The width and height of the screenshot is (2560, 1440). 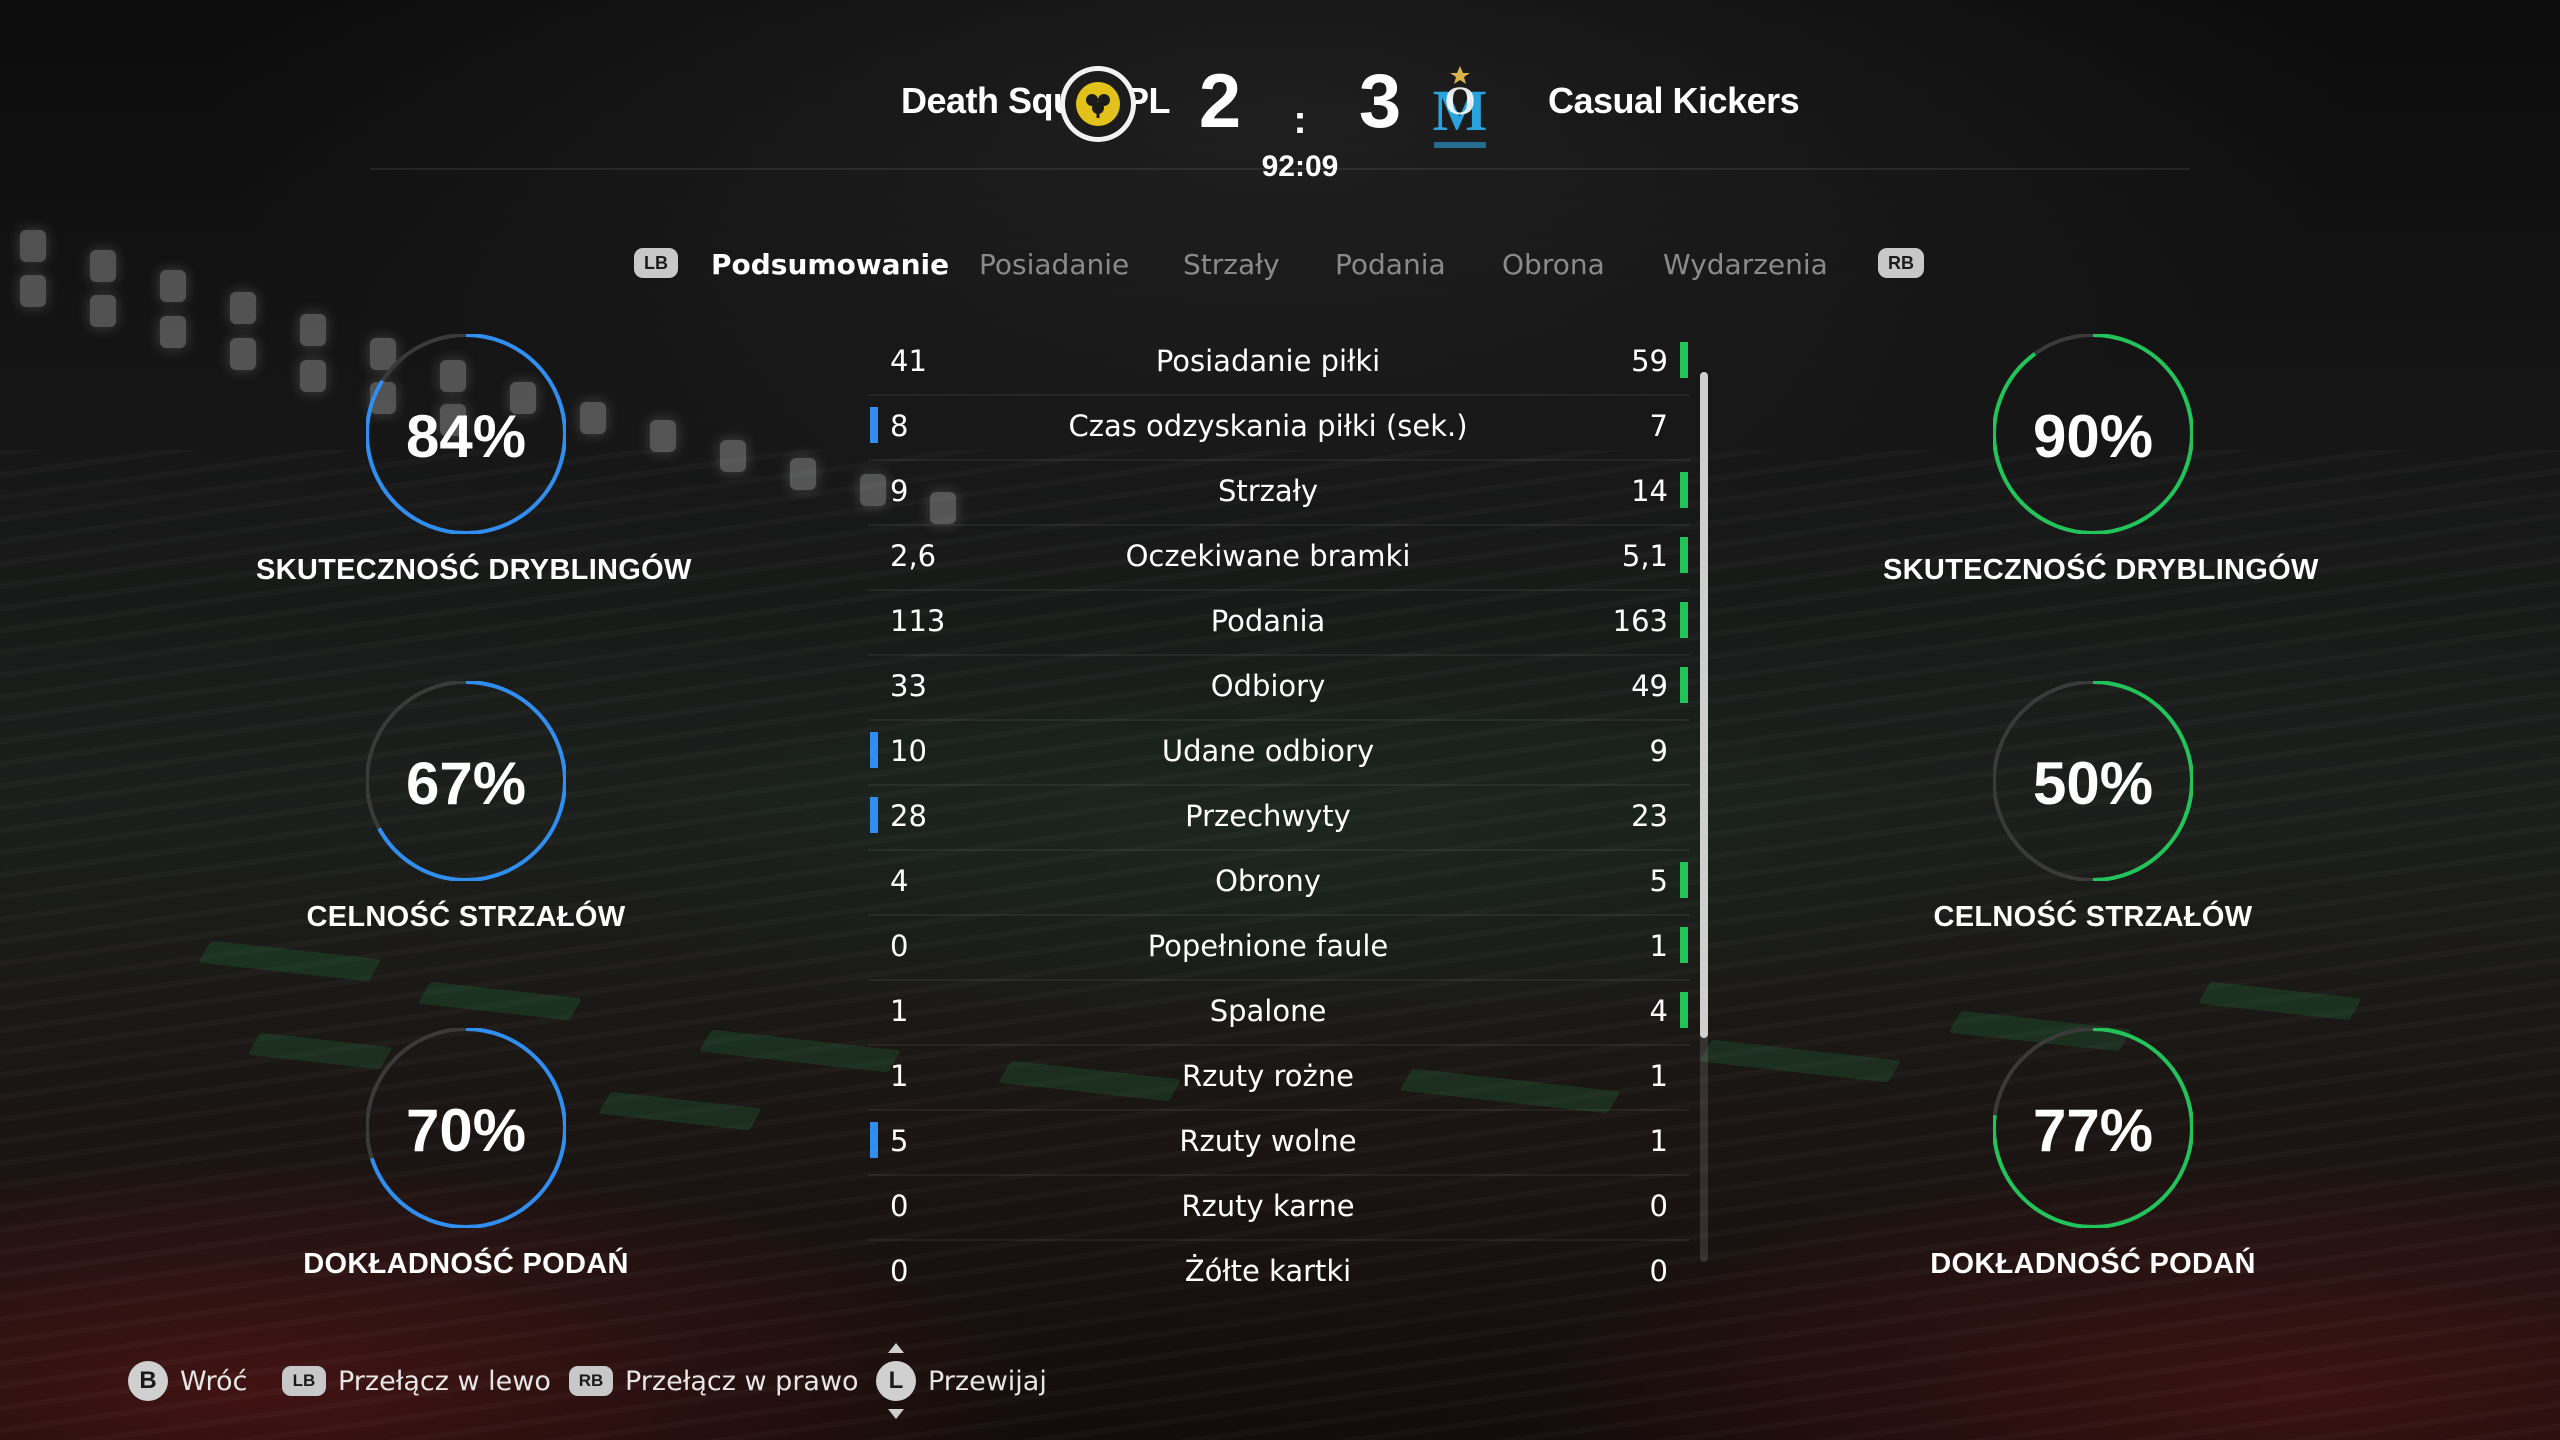 I want to click on tab-podania: Podania, so click(x=1390, y=264).